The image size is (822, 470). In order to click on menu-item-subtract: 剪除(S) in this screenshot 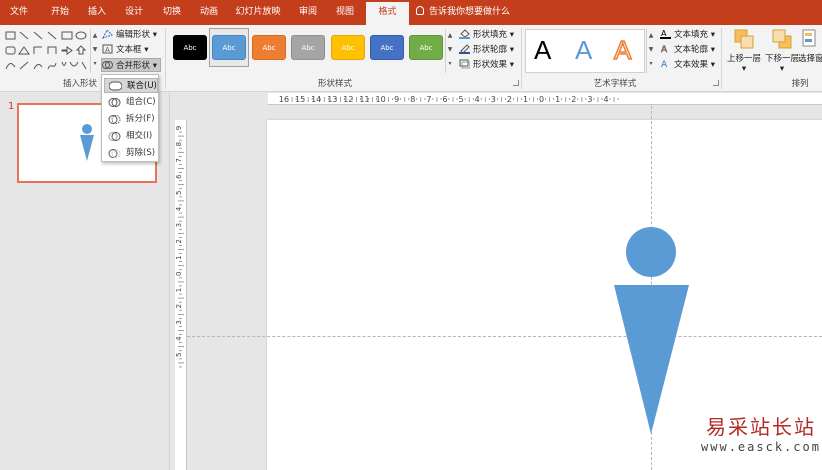, I will do `click(131, 153)`.